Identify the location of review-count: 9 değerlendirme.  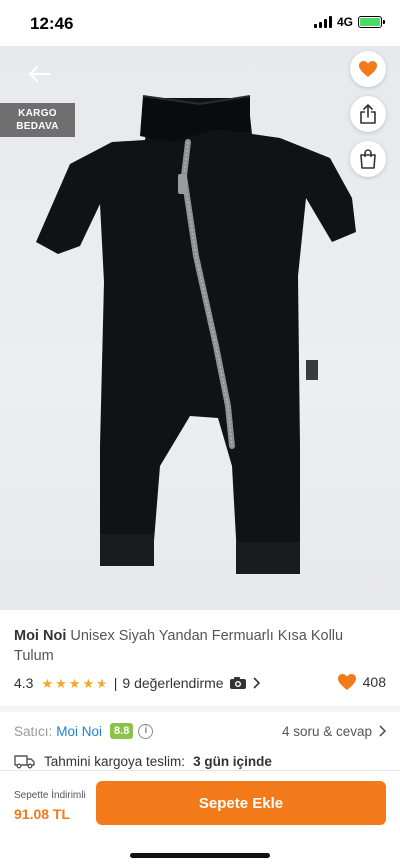
(173, 683).